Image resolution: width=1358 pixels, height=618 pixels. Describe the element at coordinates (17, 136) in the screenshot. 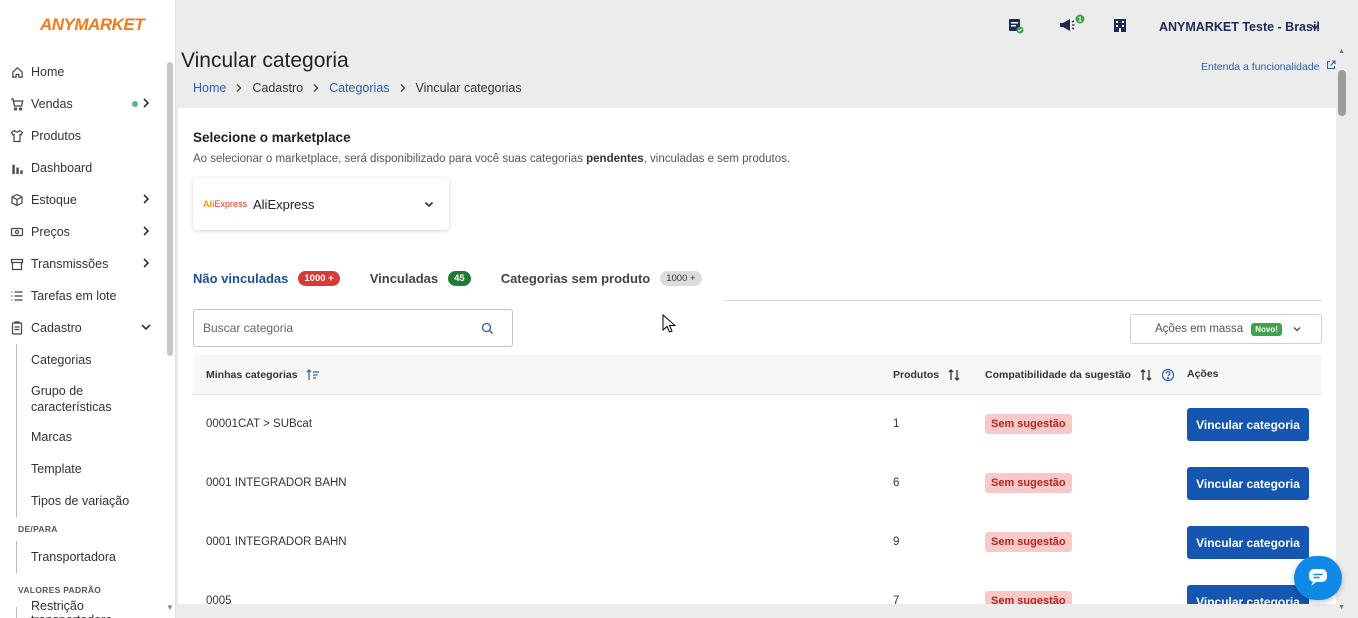

I see `shirt-icon` at that location.